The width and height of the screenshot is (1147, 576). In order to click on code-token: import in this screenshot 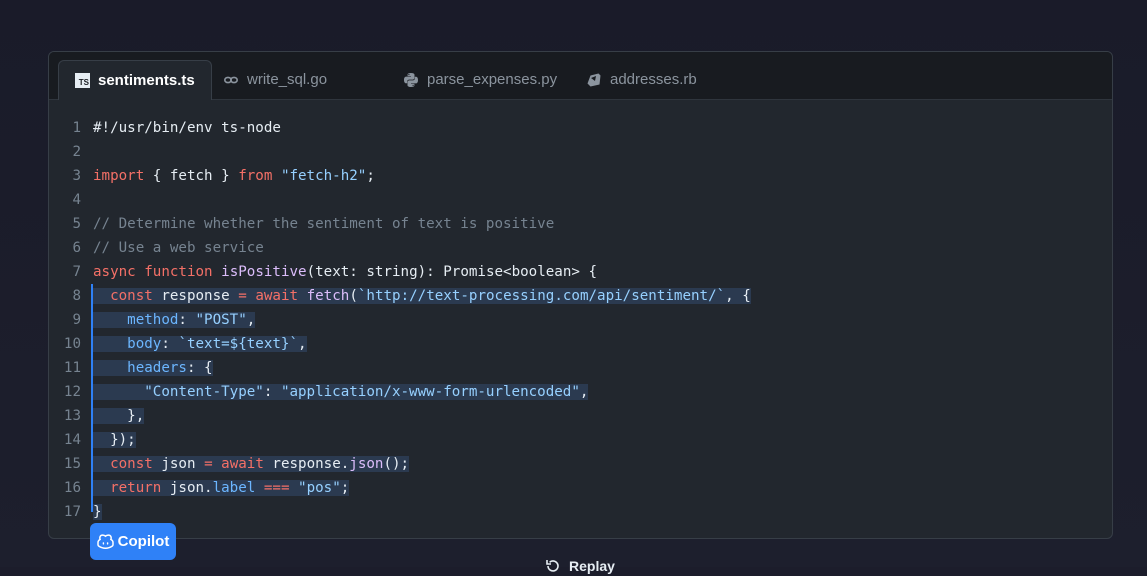, I will do `click(119, 176)`.